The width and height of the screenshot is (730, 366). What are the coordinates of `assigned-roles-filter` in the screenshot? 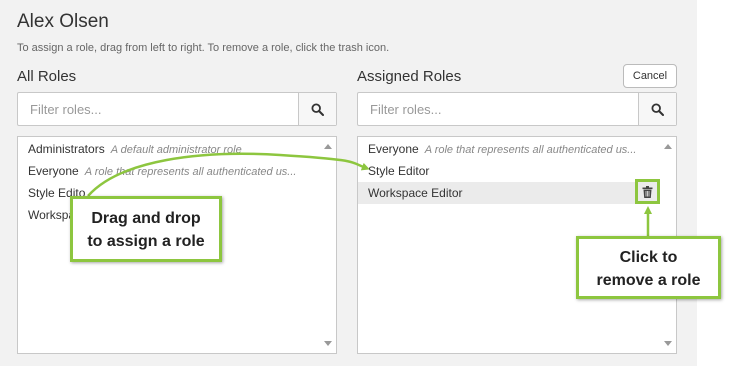 It's located at (517, 109).